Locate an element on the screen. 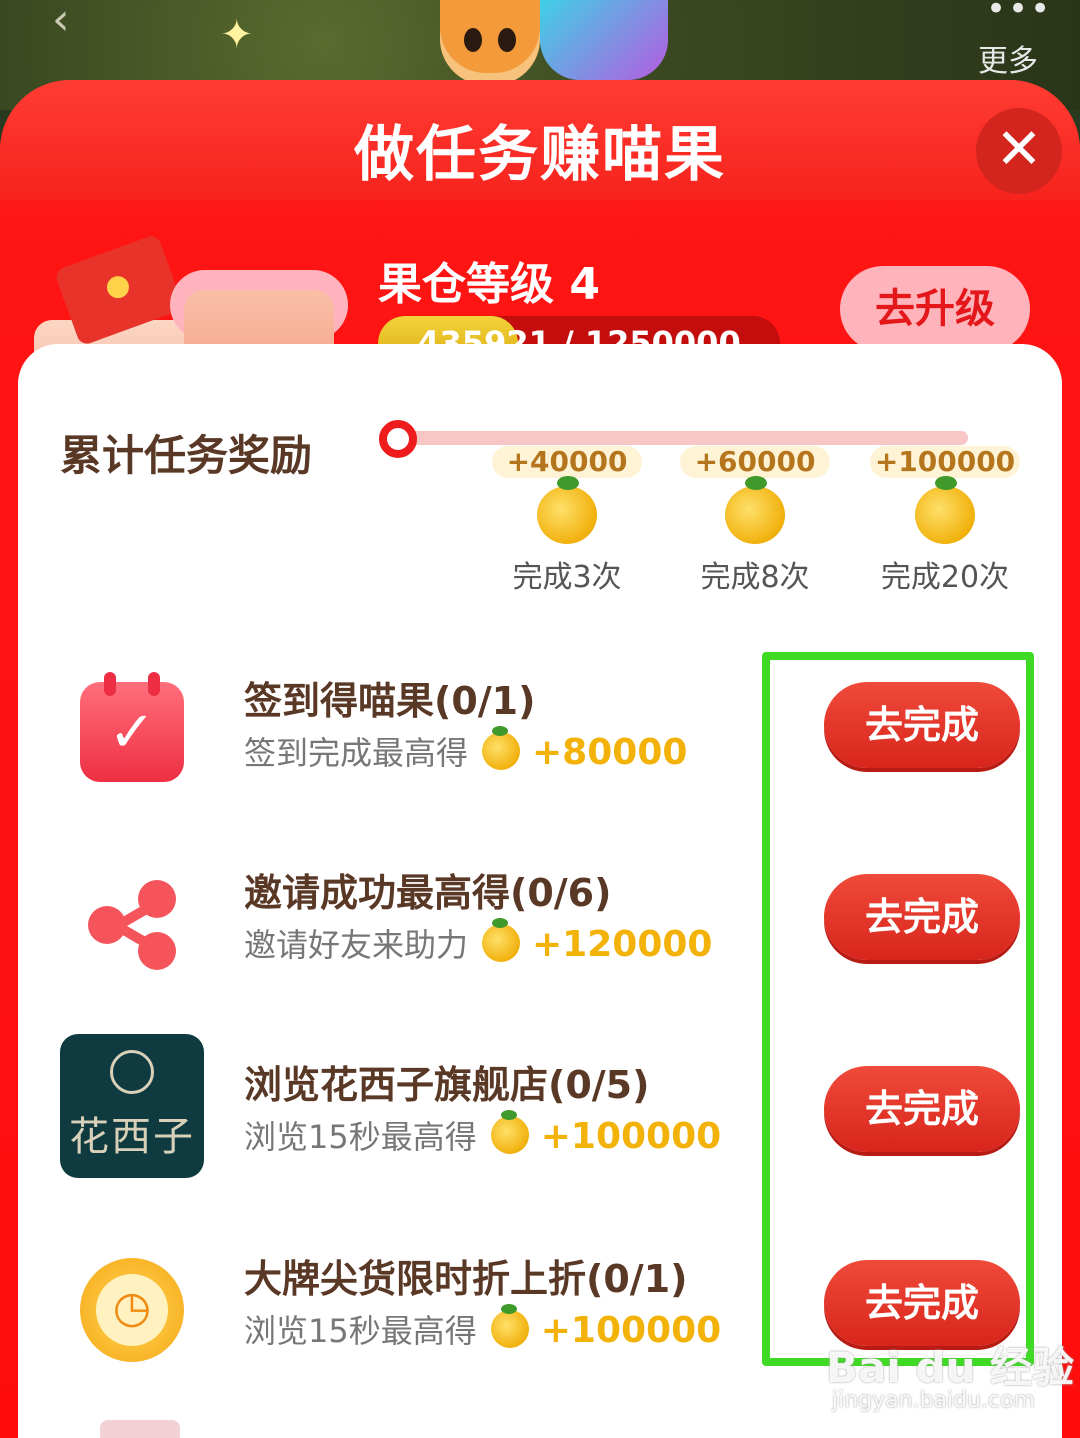 The width and height of the screenshot is (1080, 1438). watermark-url: jingyan.baidu.com is located at coordinates (934, 1400).